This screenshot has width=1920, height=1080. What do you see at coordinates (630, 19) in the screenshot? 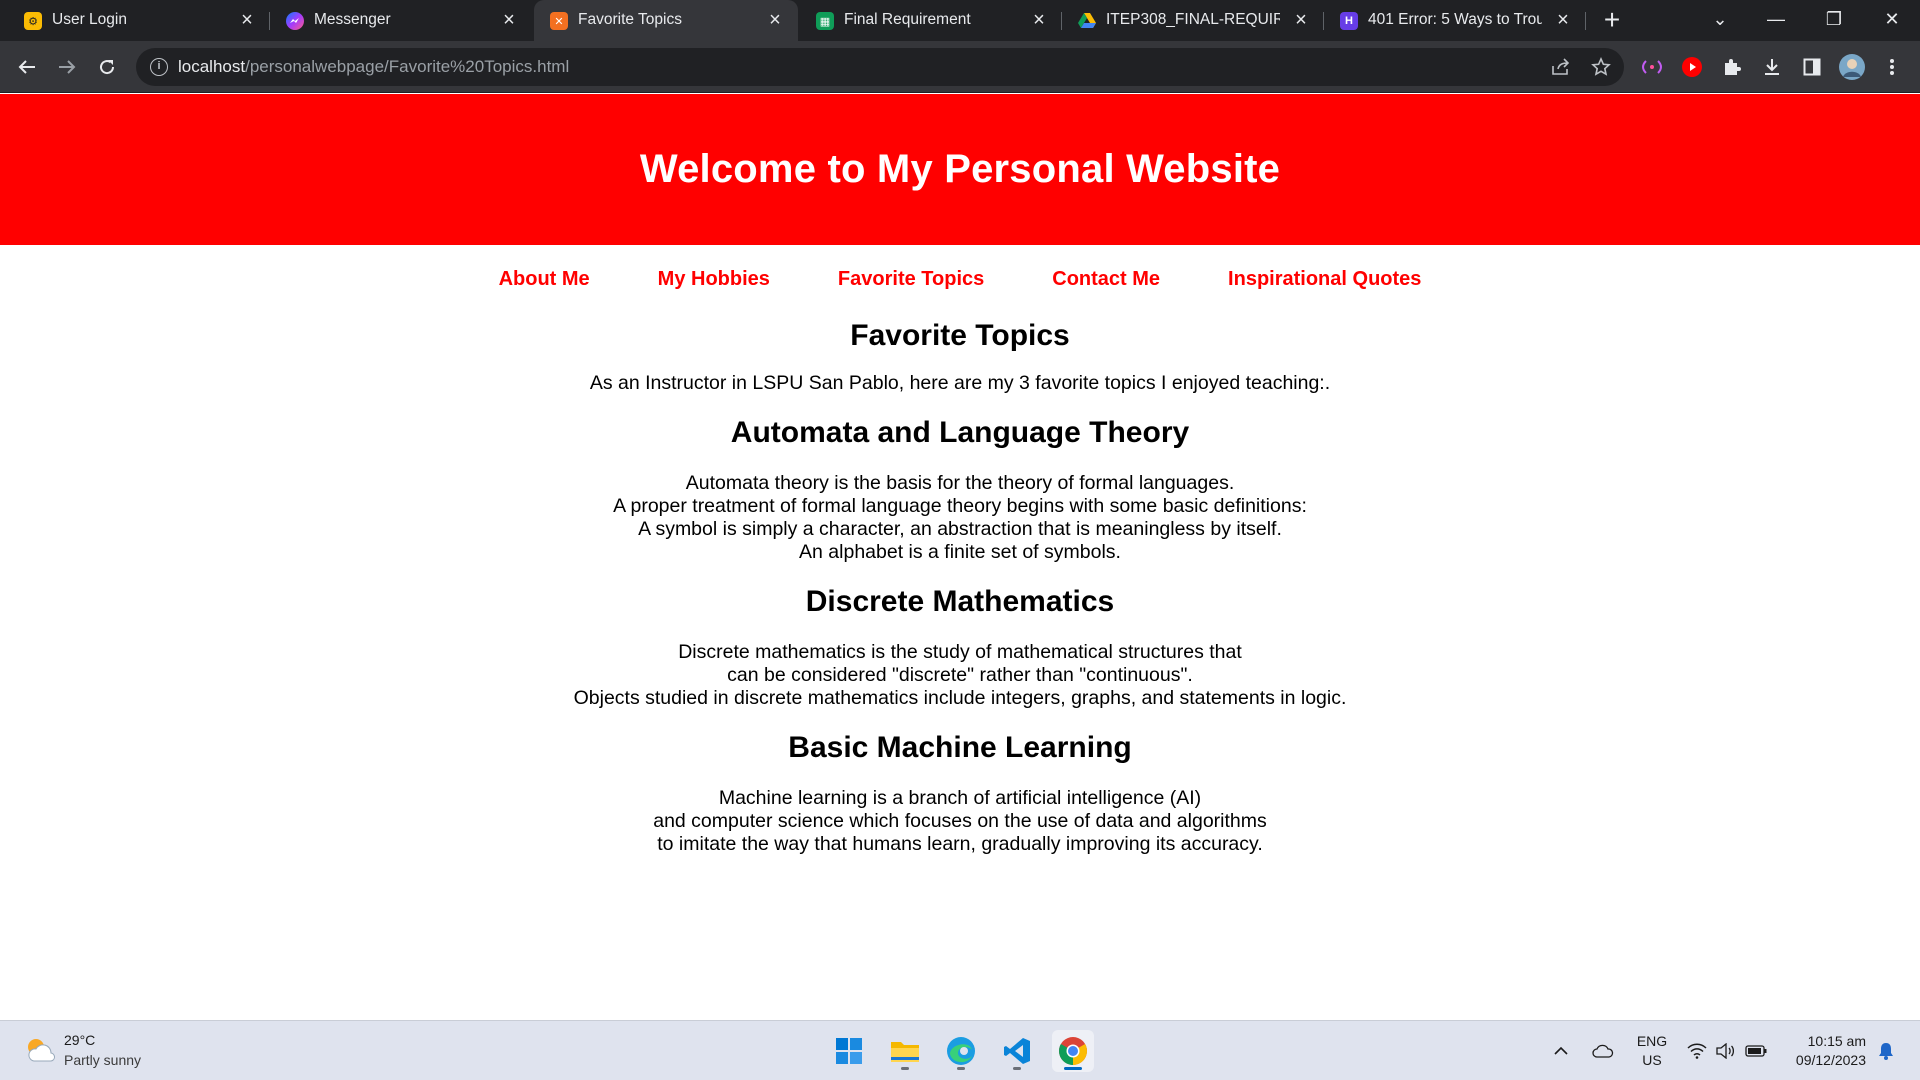
I see `tab-title: Favorite Topics` at bounding box center [630, 19].